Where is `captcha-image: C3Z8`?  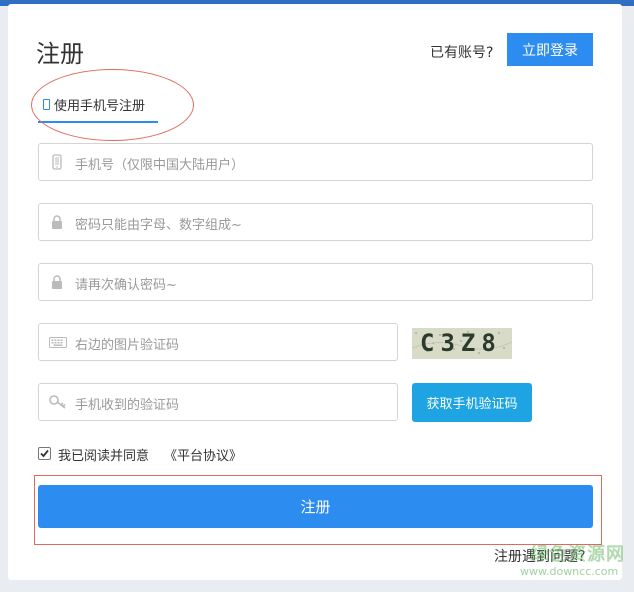
captcha-image: C3Z8 is located at coordinates (462, 343).